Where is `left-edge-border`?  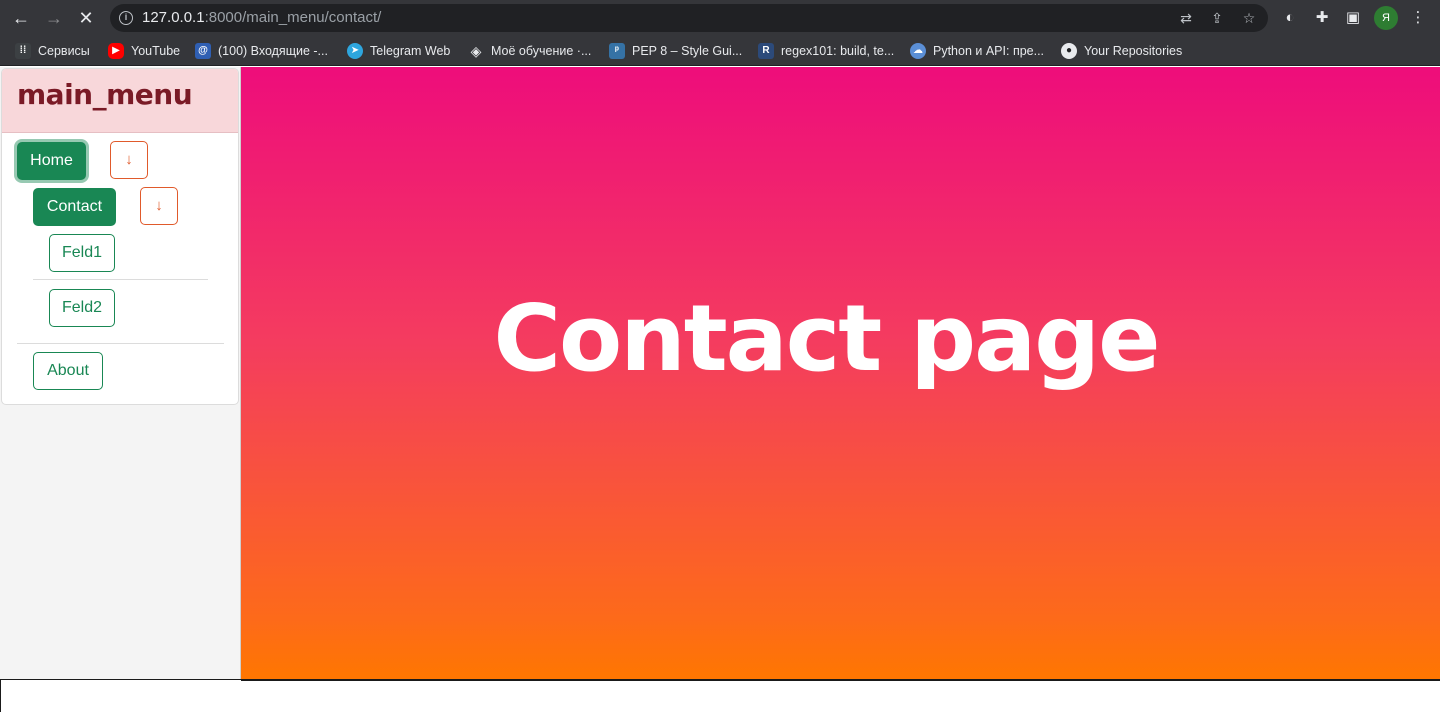 left-edge-border is located at coordinates (0, 695).